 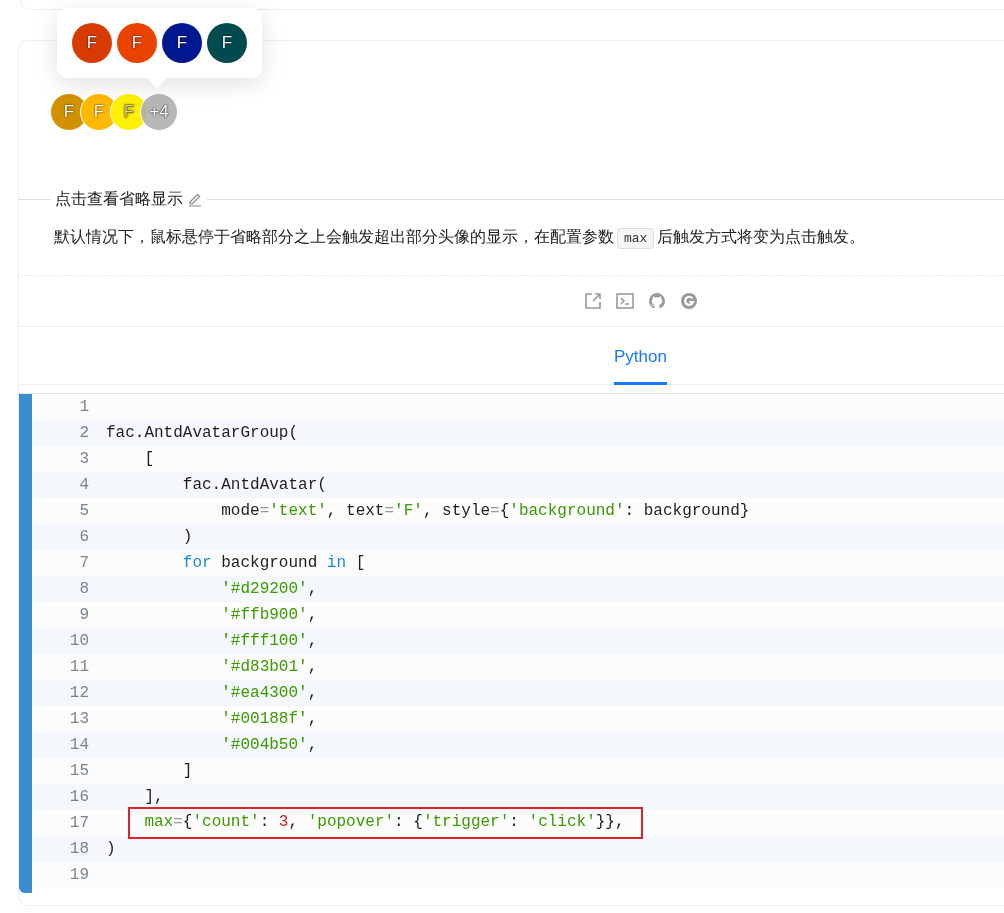 I want to click on line-number: 11, so click(x=78, y=667).